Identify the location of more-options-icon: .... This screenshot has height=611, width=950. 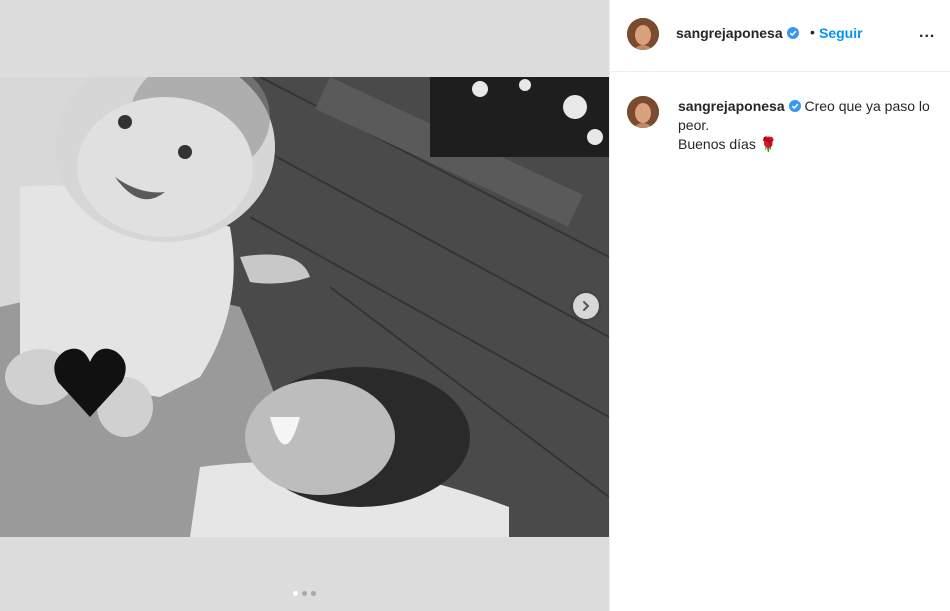
(927, 33).